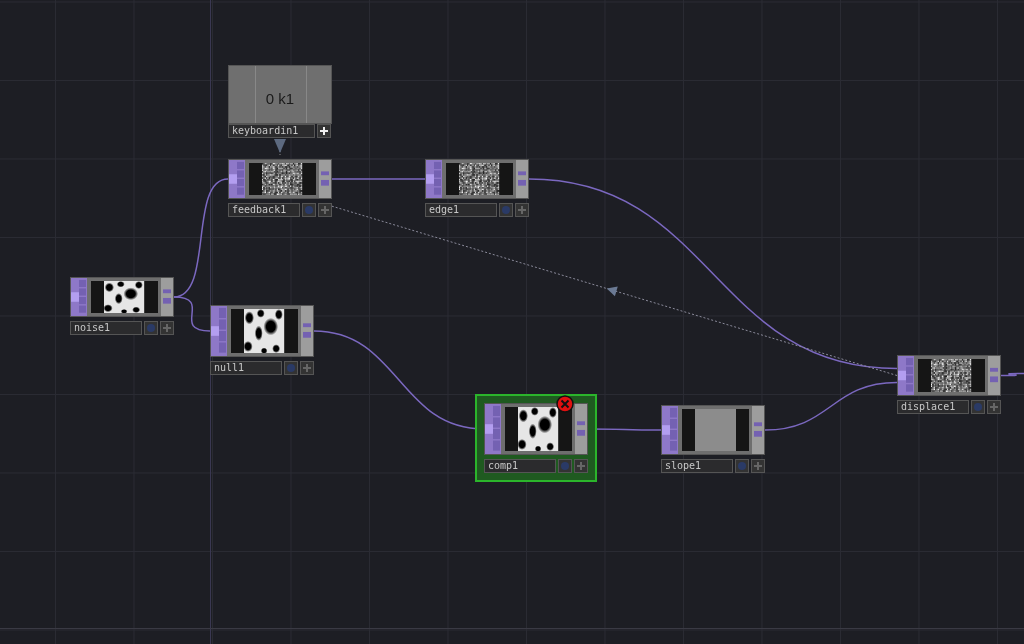  Describe the element at coordinates (271, 131) in the screenshot. I see `node-name-label: keyboardin1` at that location.